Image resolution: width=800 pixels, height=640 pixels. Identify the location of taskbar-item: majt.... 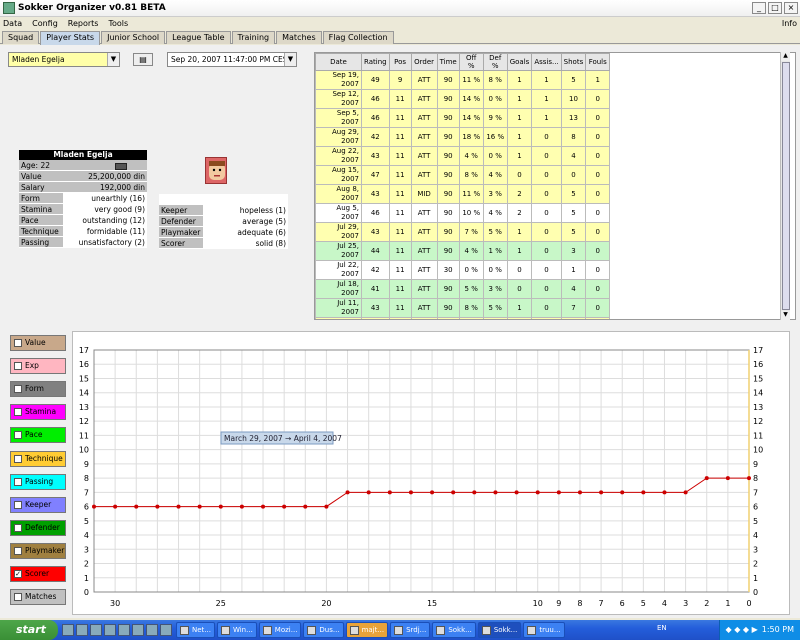
(367, 630).